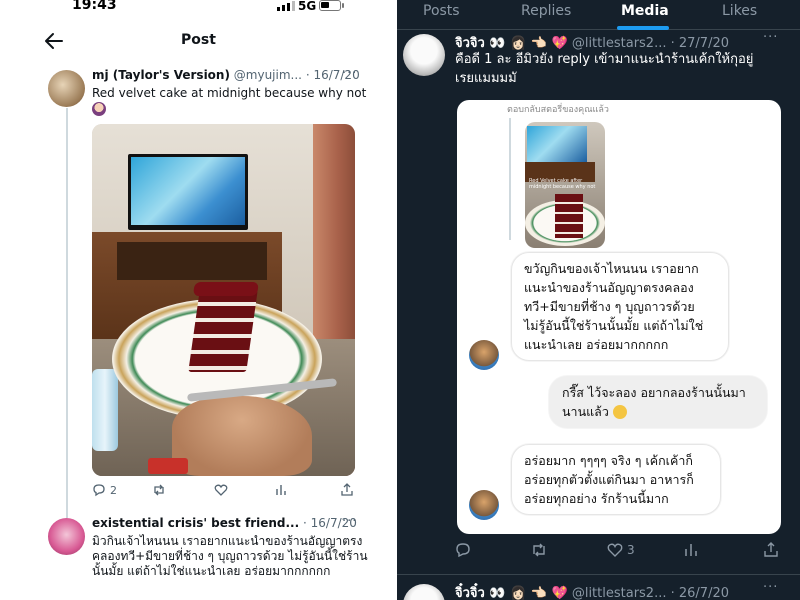  I want to click on right-share-button, so click(771, 550).